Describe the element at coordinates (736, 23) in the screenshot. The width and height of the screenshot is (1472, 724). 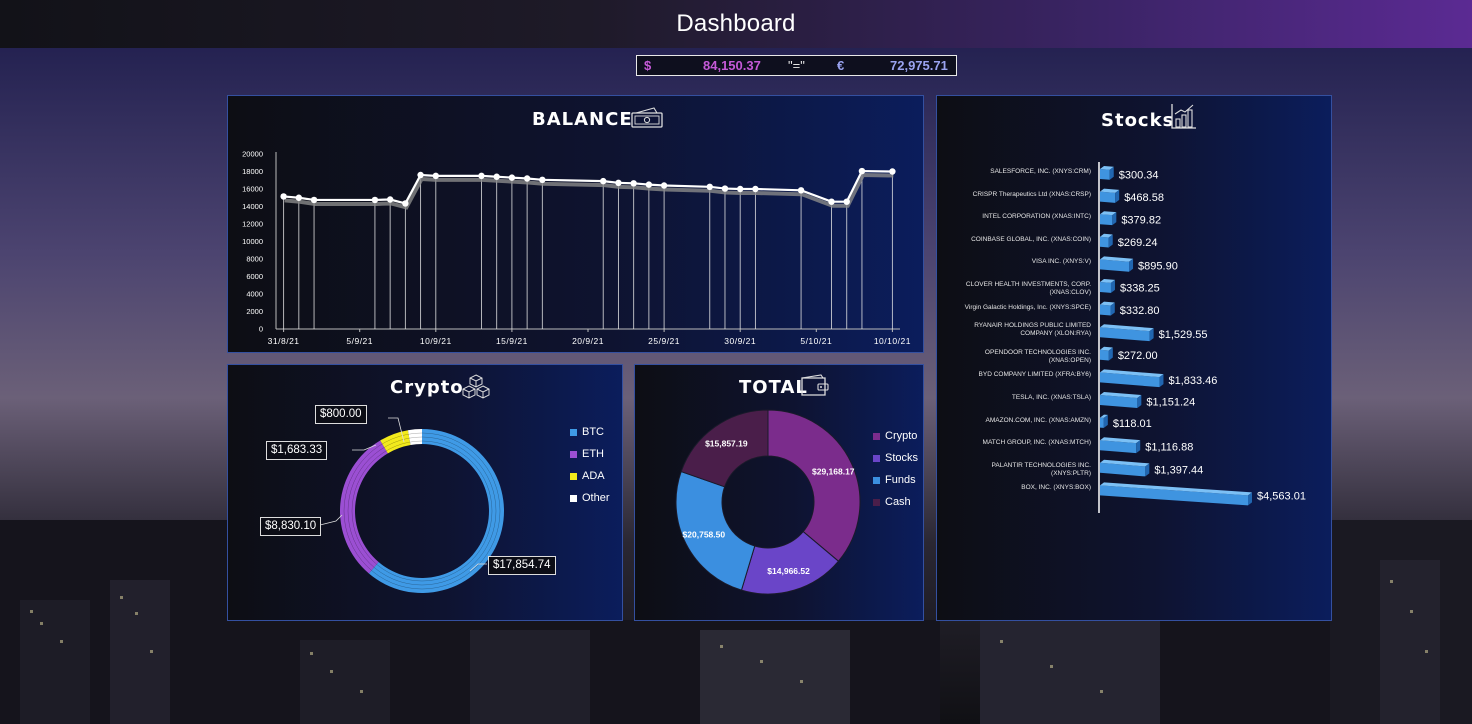
I see `page-title: Dashboard` at that location.